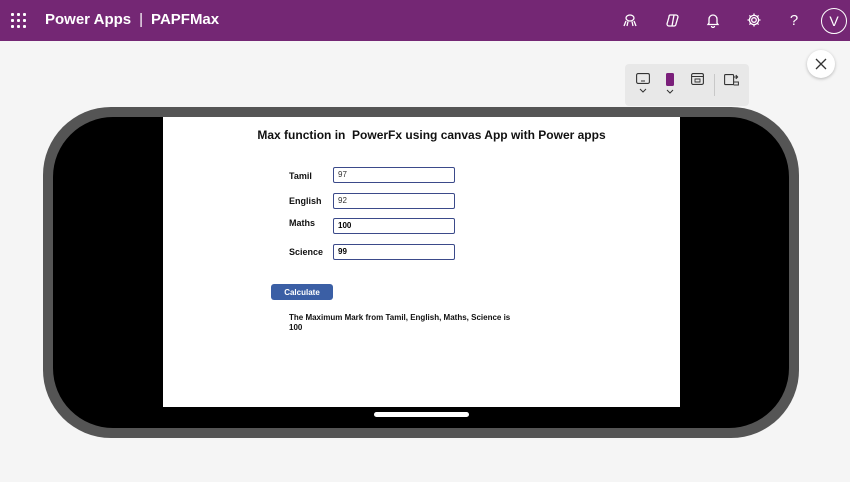 The width and height of the screenshot is (850, 482). I want to click on calculate-button: Calculate, so click(302, 292).